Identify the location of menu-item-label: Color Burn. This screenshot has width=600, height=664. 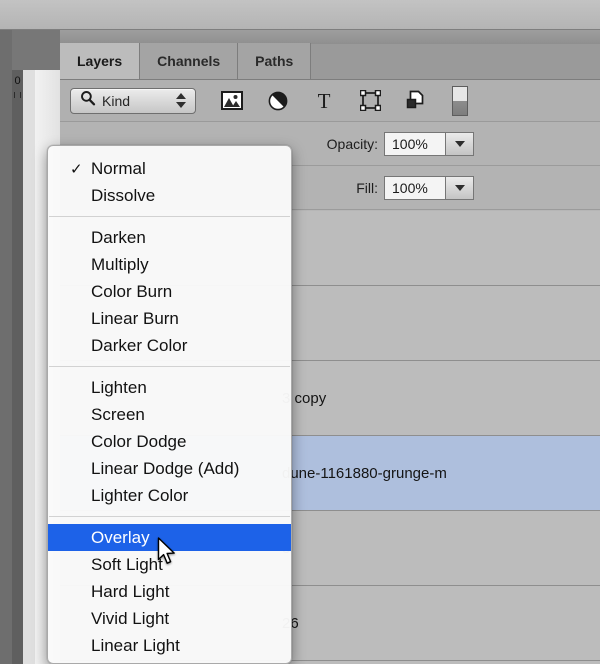
(132, 291).